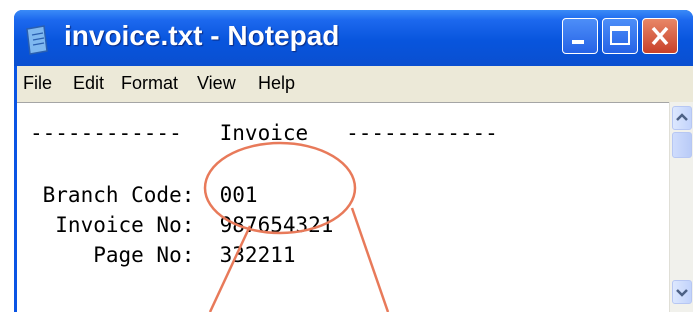  I want to click on chevron-up-icon, so click(682, 117).